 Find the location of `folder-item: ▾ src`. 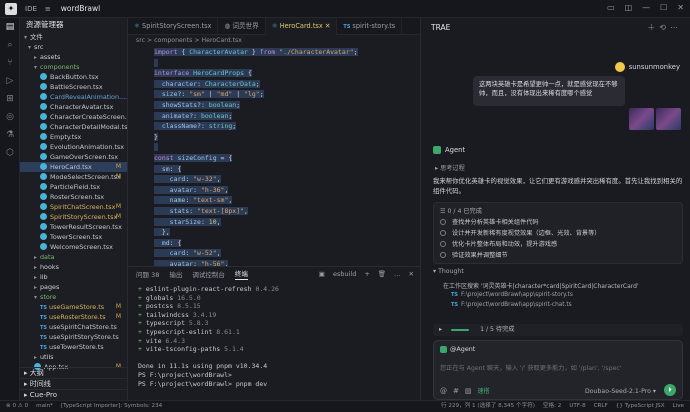

folder-item: ▾ src is located at coordinates (73, 47).